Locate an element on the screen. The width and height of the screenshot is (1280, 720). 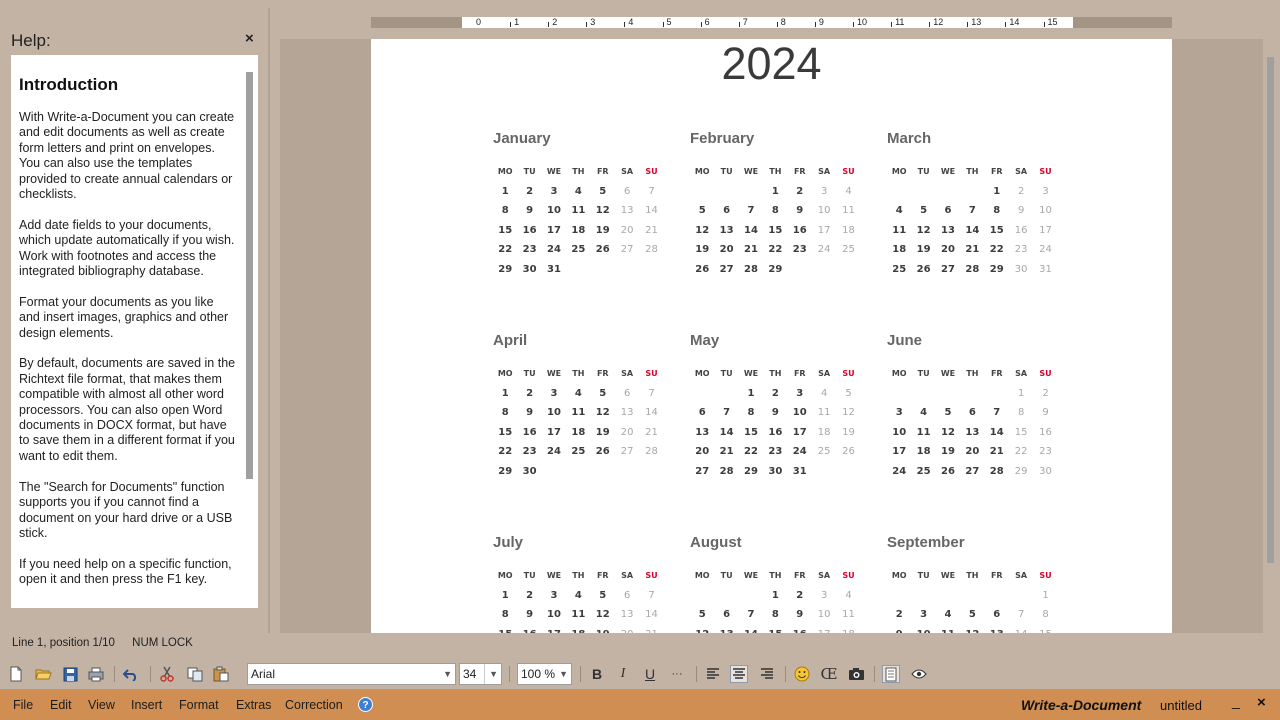
special-char-icon: Œ is located at coordinates (829, 674).